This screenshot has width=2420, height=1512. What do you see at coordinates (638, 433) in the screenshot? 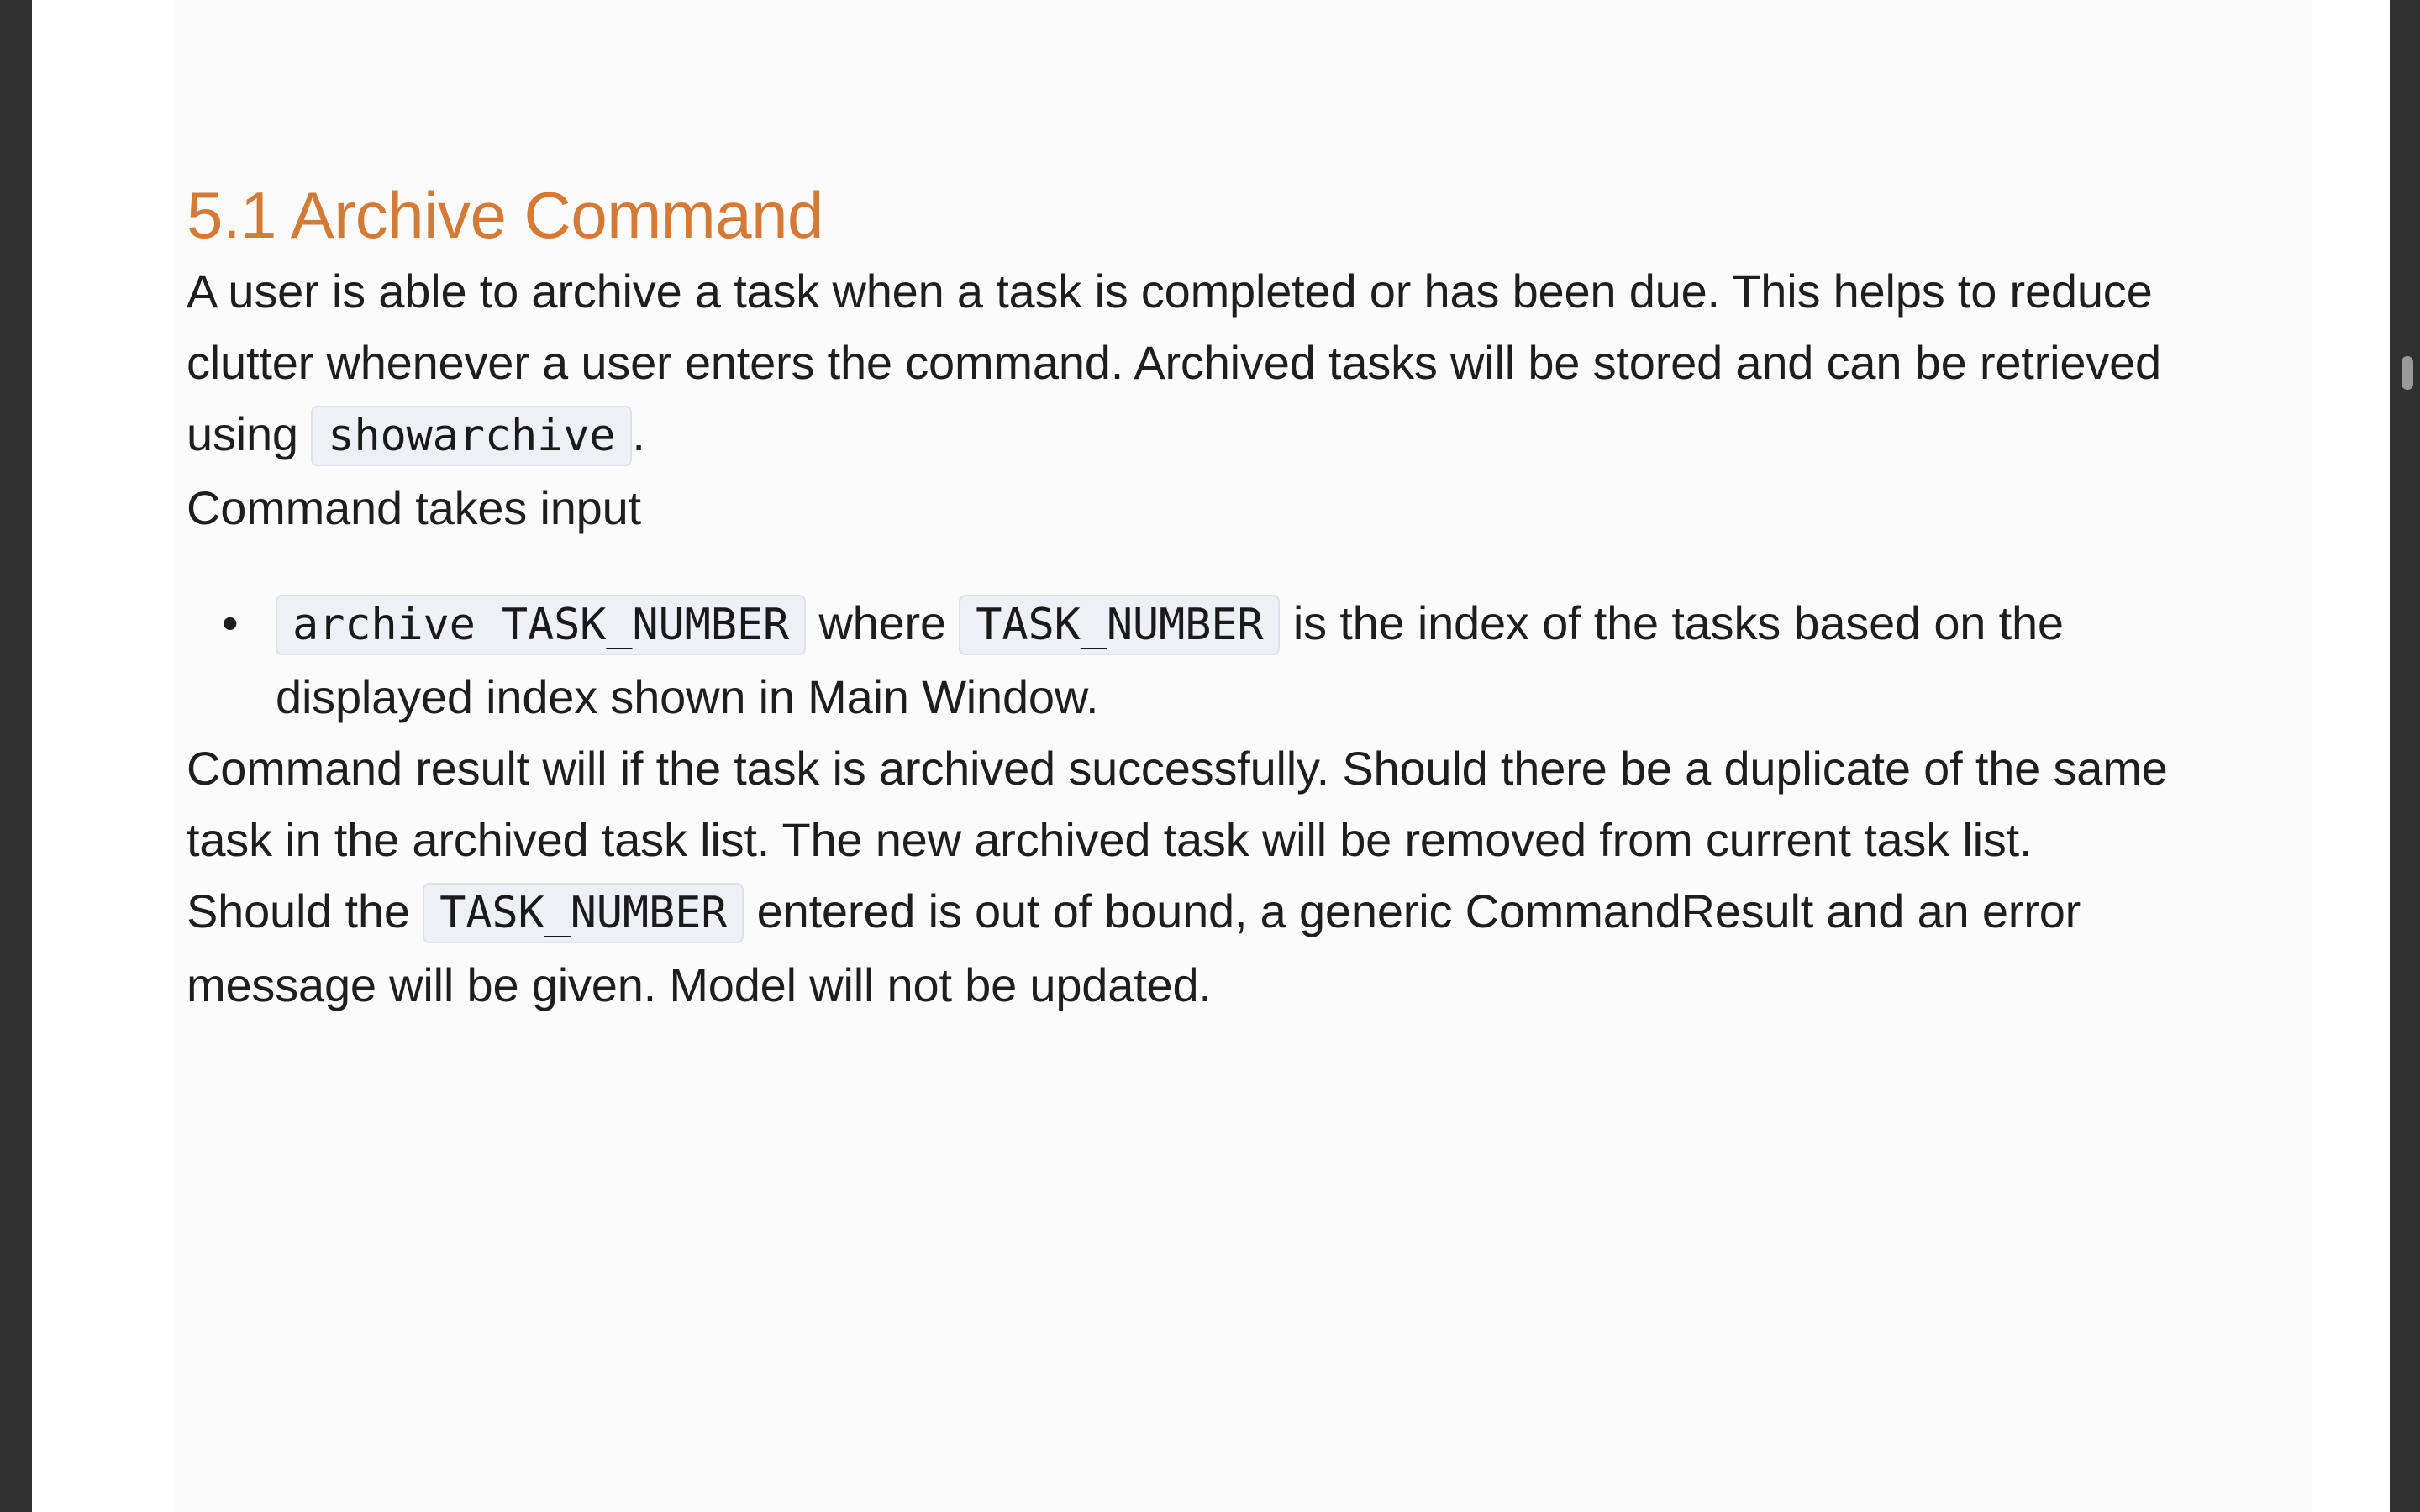
I see `paragraph-text: .` at bounding box center [638, 433].